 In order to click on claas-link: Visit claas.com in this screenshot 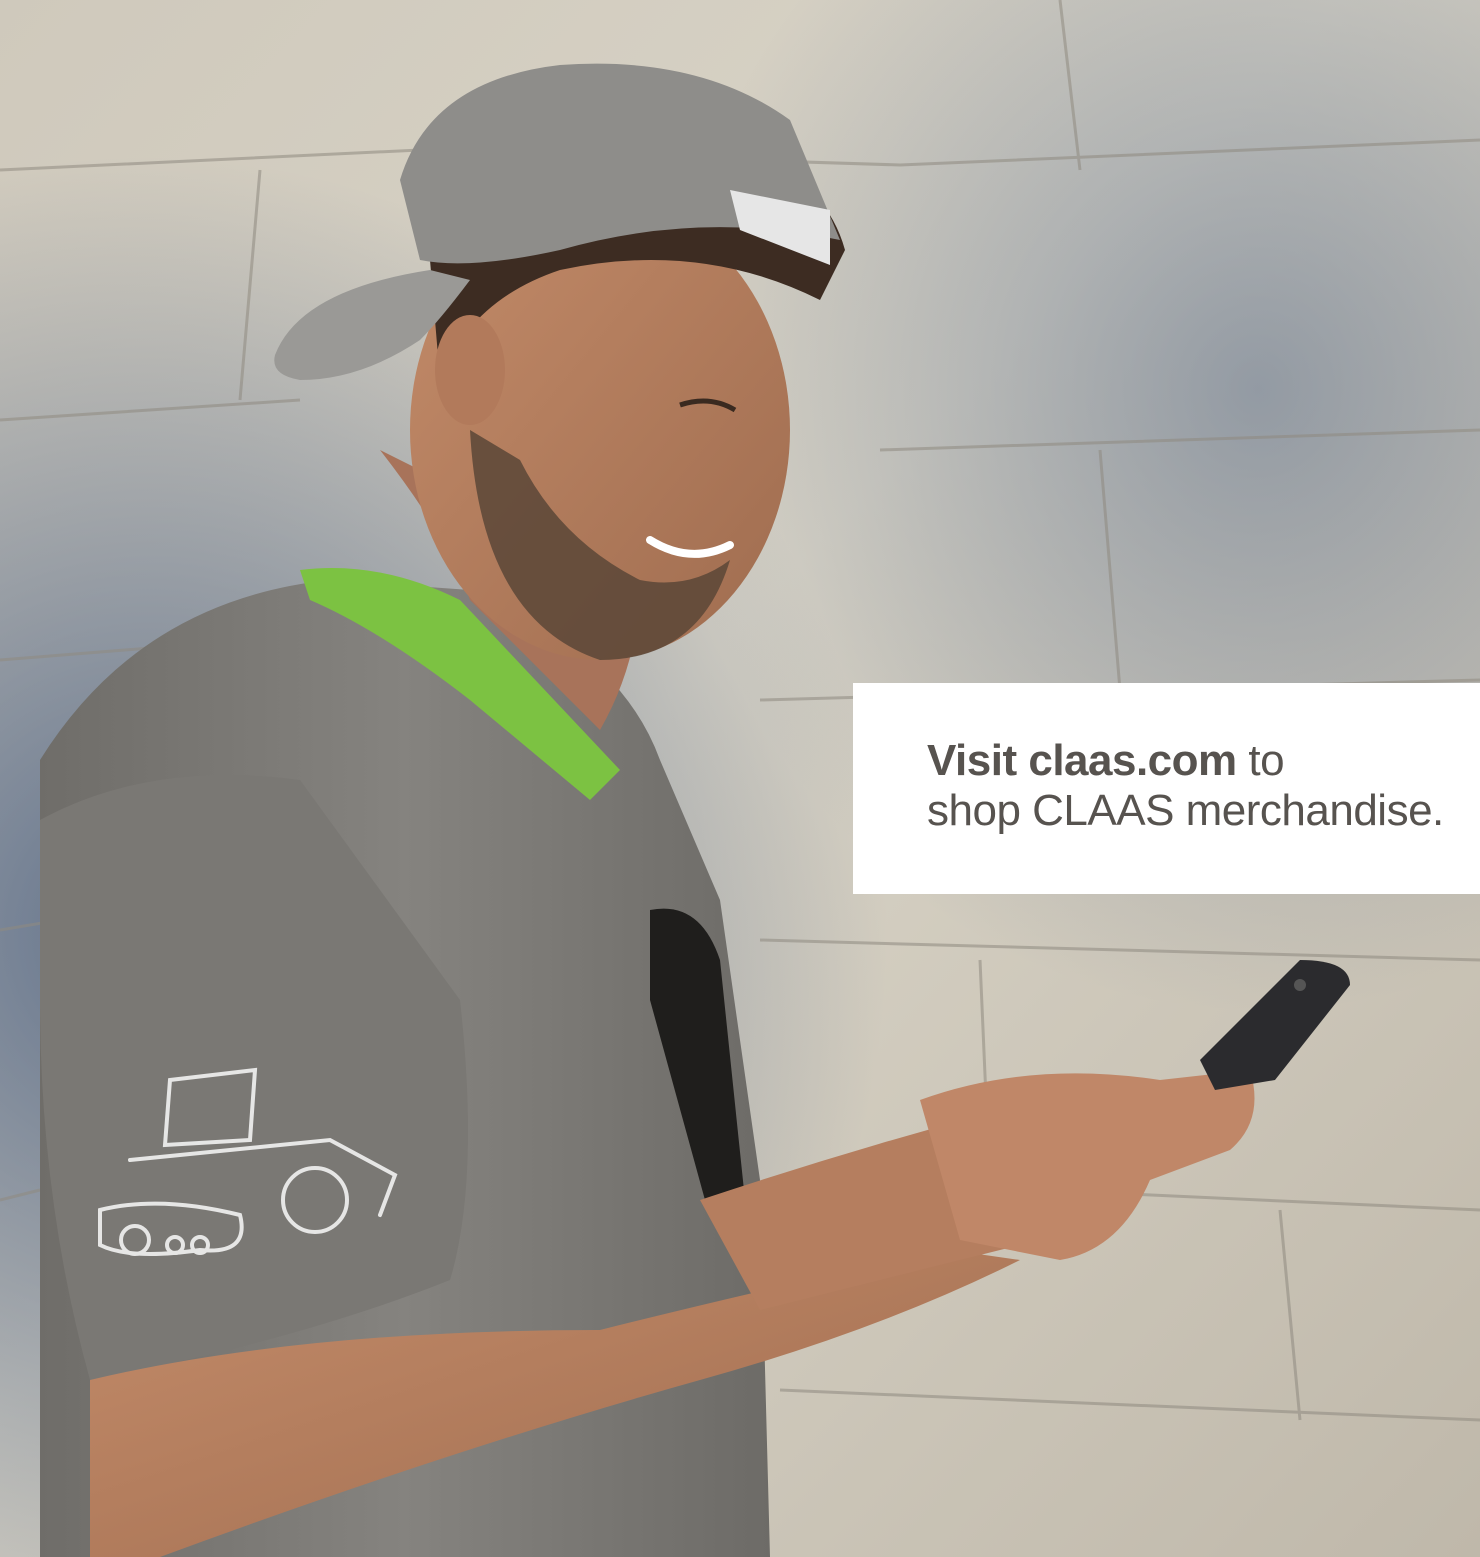, I will do `click(1082, 760)`.